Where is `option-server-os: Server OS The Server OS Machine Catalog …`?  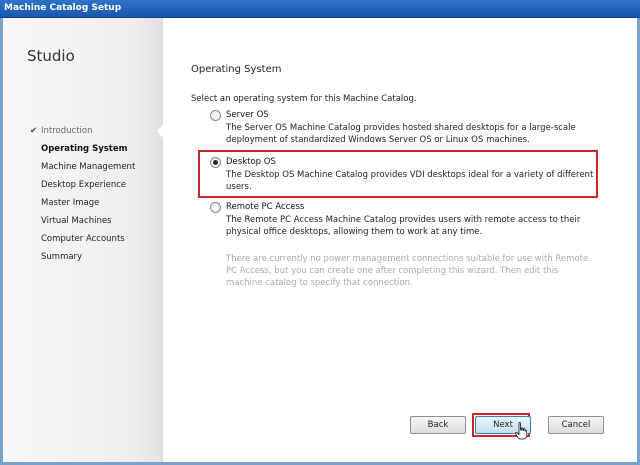
option-server-os: Server OS The Server OS Machine Catalog … is located at coordinates (405, 130).